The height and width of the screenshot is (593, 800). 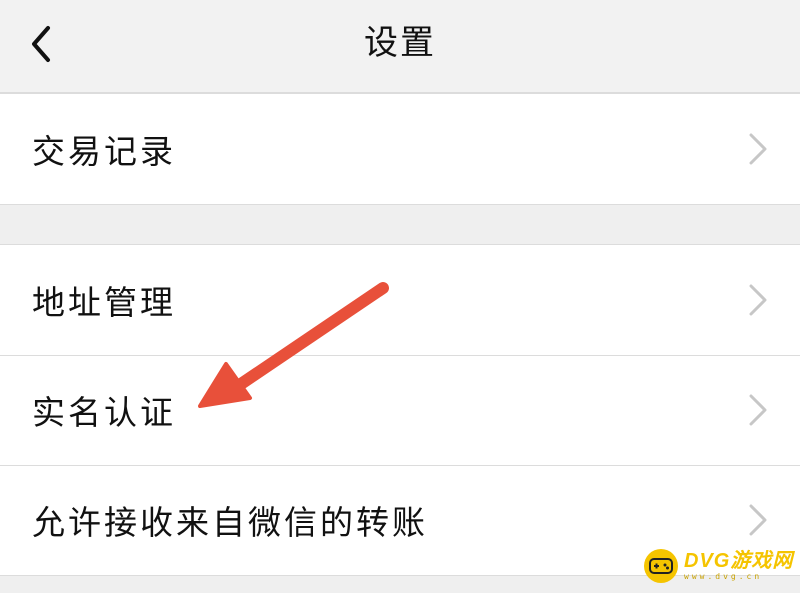 I want to click on watermark: DVG游戏网 www.dvg.cn, so click(x=718, y=566).